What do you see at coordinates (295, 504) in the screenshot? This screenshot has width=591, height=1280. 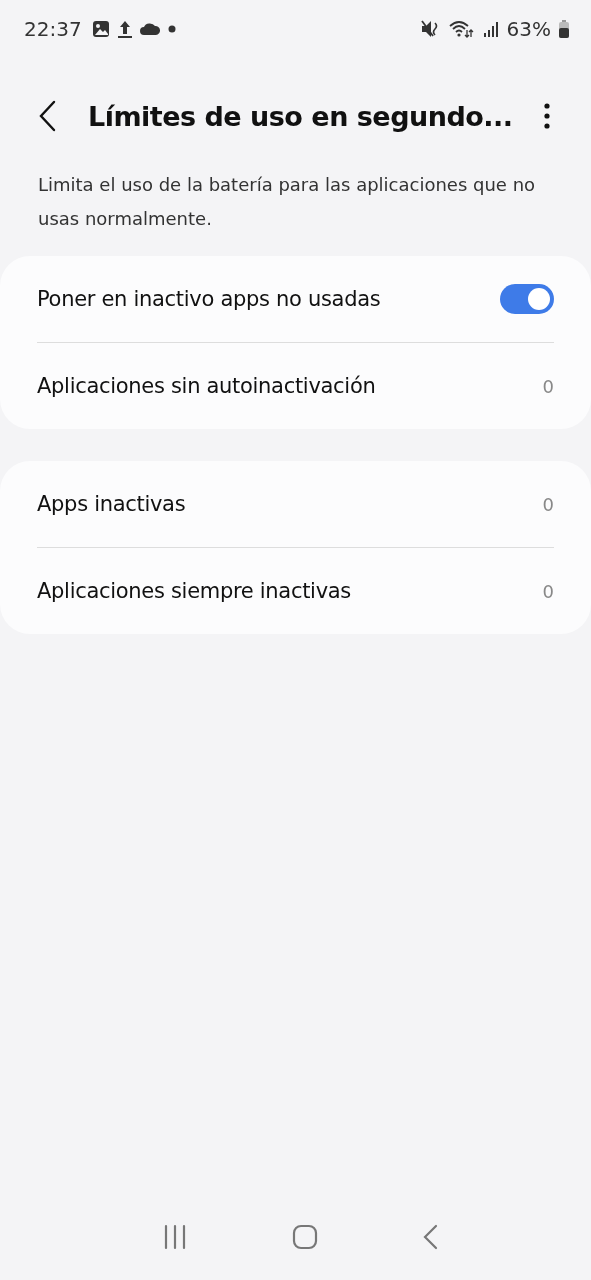 I see `settings-row: Apps inactivas 0` at bounding box center [295, 504].